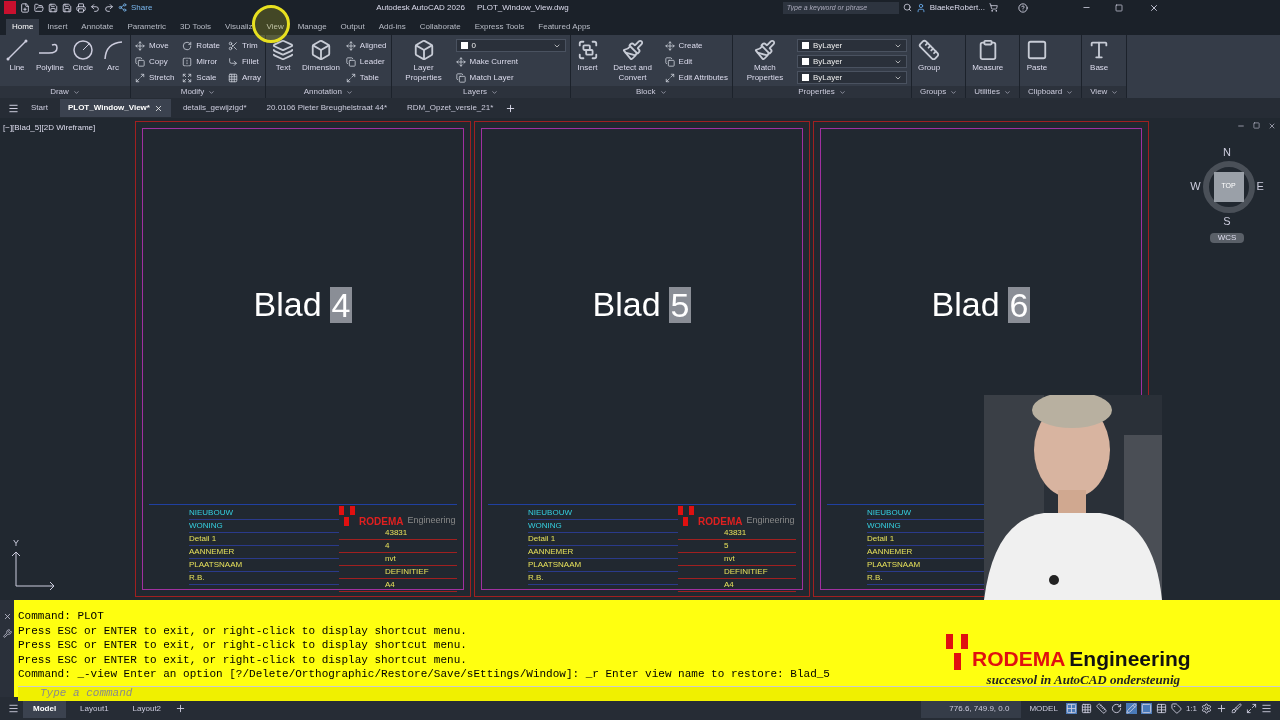 The height and width of the screenshot is (720, 1280). What do you see at coordinates (352, 27) in the screenshot?
I see `ribbon-tab: Output` at bounding box center [352, 27].